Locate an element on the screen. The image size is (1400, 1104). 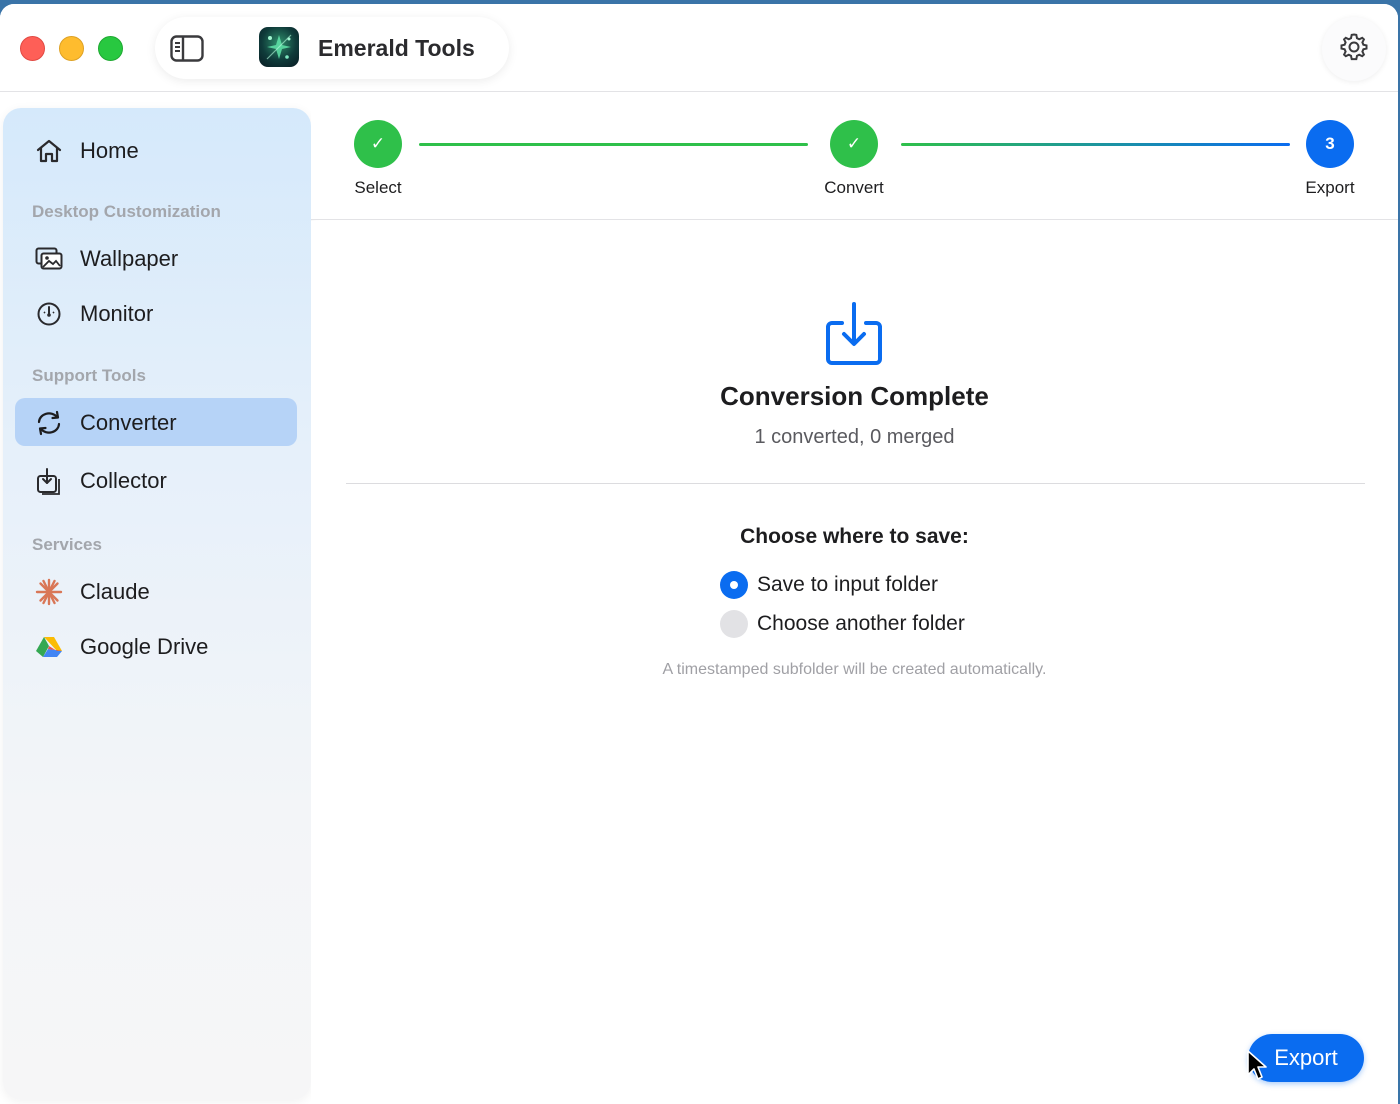
sidebar-item-converter: Converter is located at coordinates (156, 422).